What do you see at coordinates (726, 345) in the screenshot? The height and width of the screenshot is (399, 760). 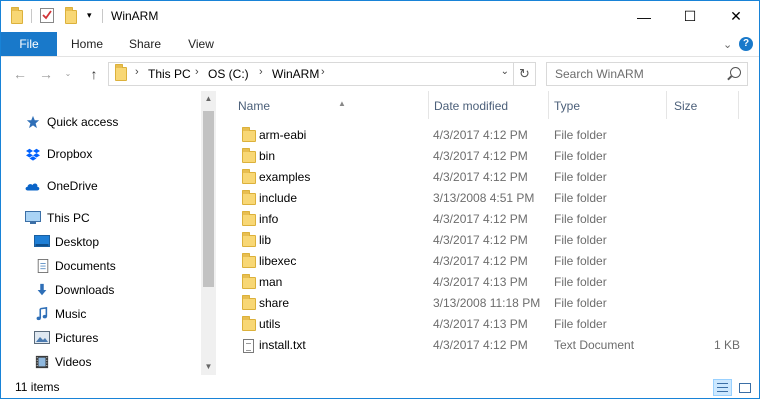 I see `file-size: 1 KB` at bounding box center [726, 345].